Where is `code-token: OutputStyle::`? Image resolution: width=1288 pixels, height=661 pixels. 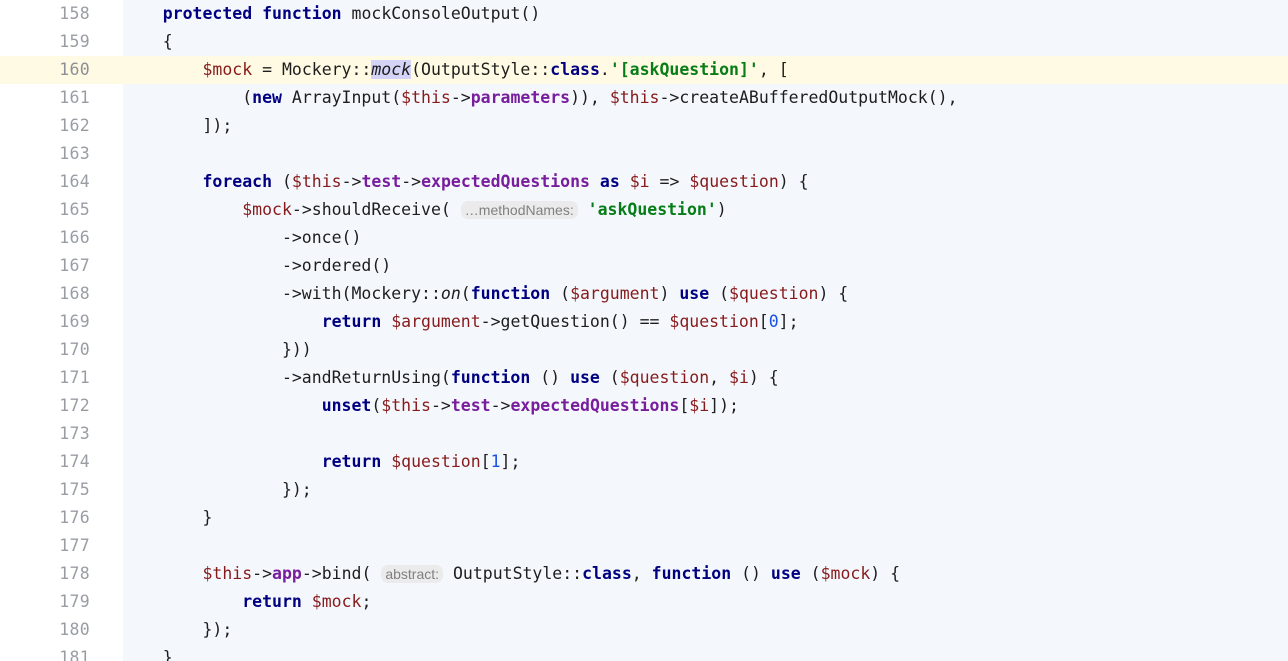 code-token: OutputStyle:: is located at coordinates (513, 573).